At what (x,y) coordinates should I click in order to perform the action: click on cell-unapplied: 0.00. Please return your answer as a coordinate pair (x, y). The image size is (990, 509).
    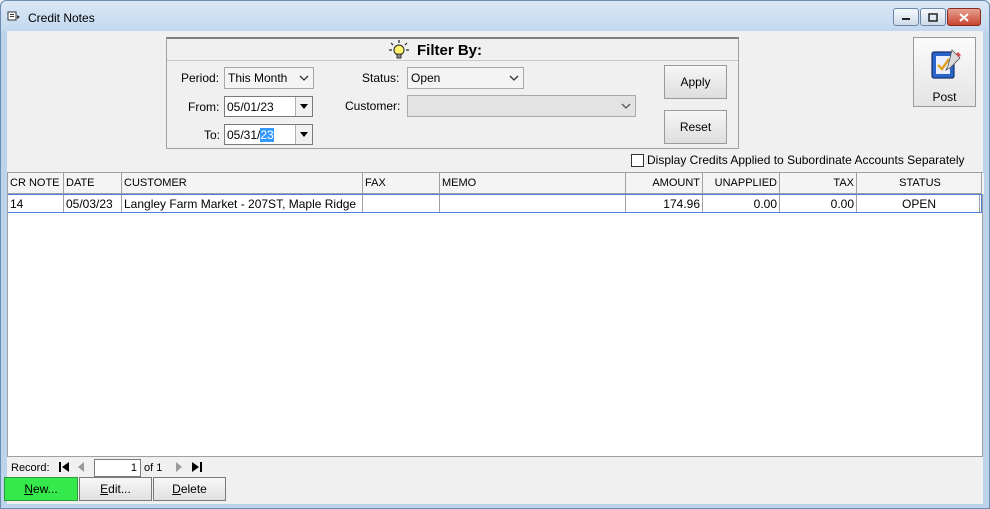
    Looking at the image, I should click on (741, 203).